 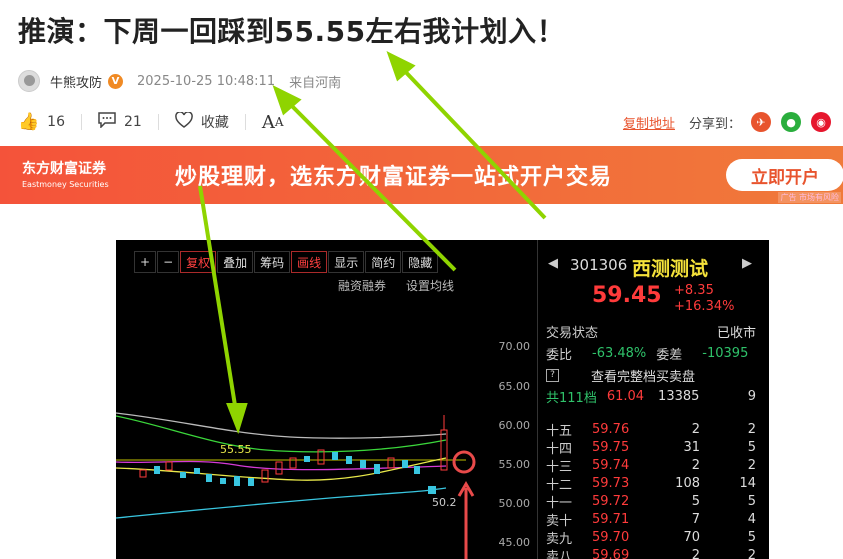 I want to click on target-circle, so click(x=464, y=462).